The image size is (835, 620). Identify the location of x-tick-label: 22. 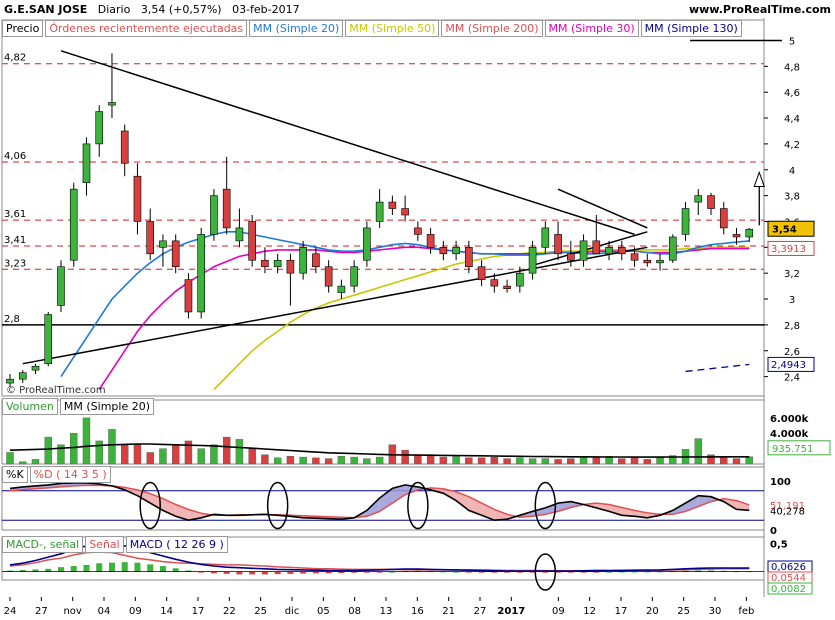
(229, 611).